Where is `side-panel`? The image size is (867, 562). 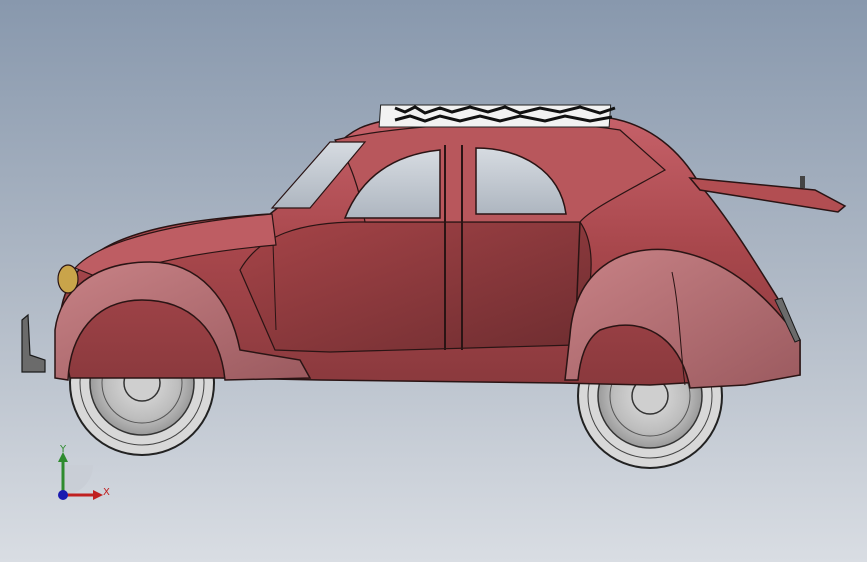 side-panel is located at coordinates (415, 287).